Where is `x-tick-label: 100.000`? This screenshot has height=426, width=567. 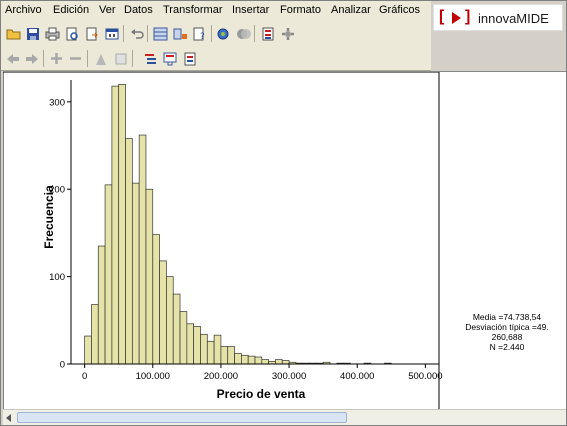
x-tick-label: 100.000 is located at coordinates (153, 376).